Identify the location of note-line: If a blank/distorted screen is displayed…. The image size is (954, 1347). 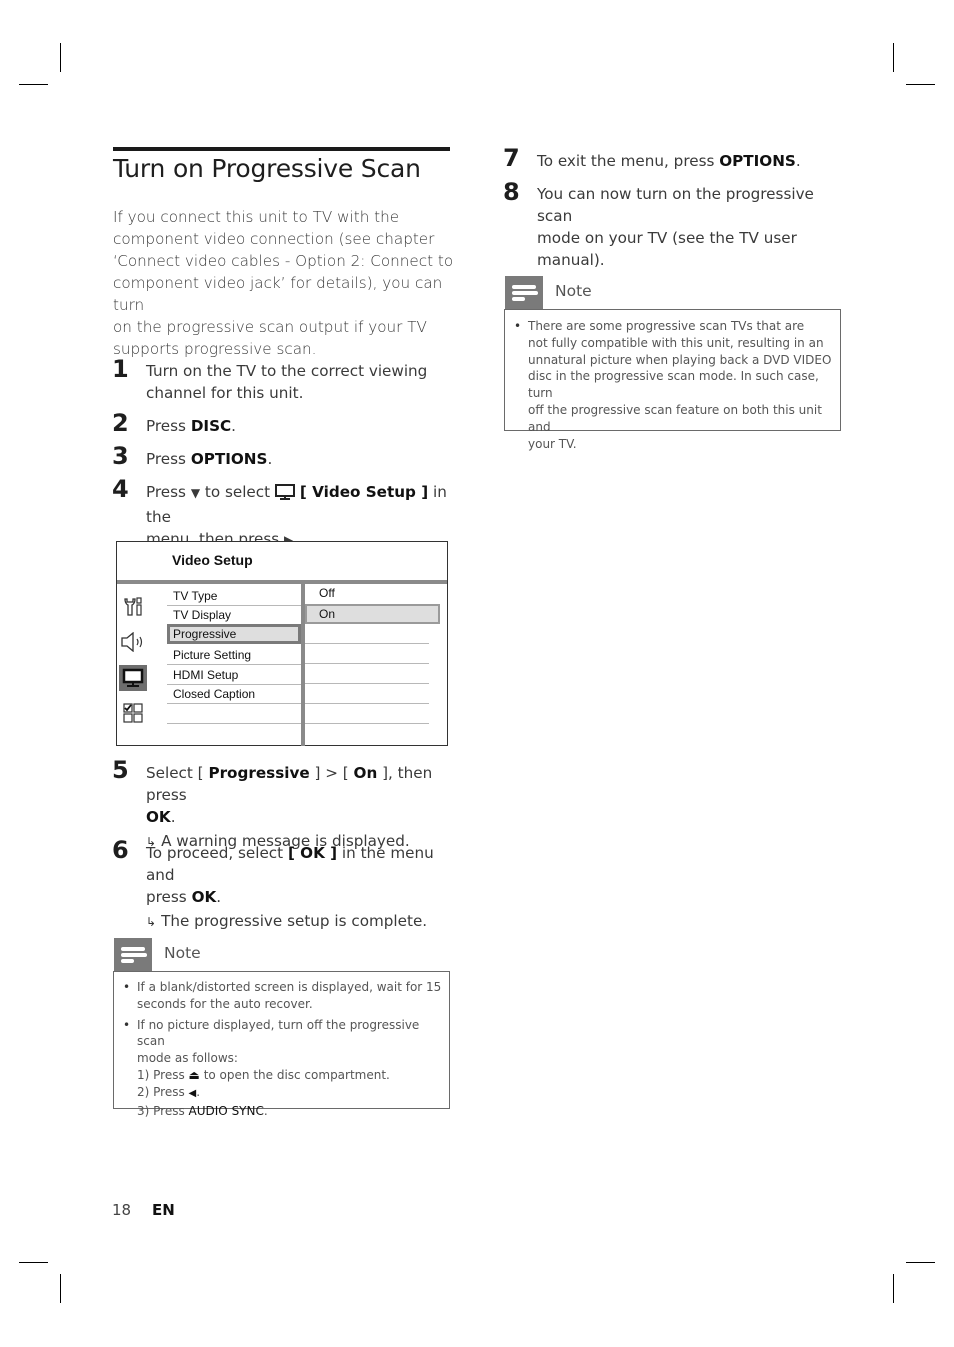
(289, 987).